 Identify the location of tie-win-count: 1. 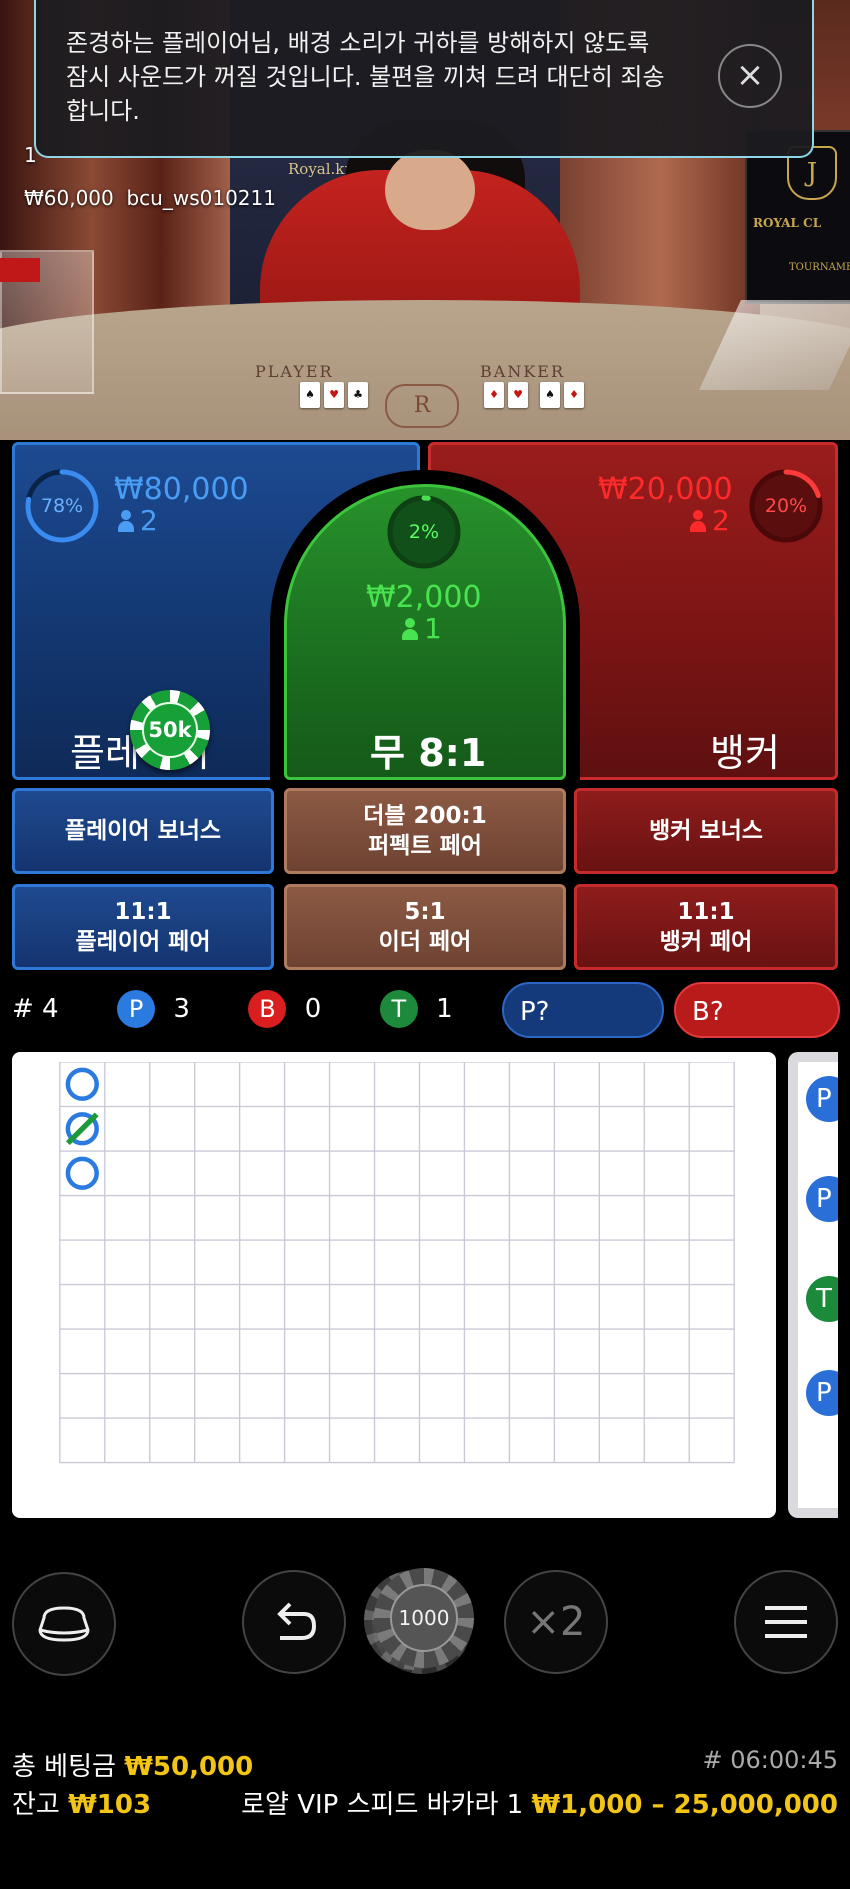
(444, 1009).